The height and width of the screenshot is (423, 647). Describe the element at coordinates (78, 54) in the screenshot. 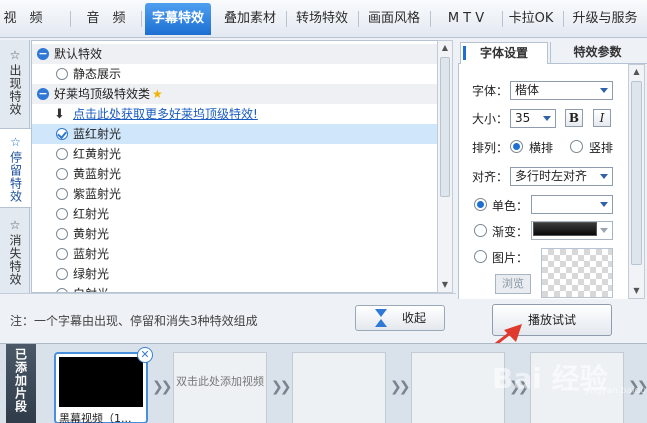

I see `group-label: 默认特效` at that location.